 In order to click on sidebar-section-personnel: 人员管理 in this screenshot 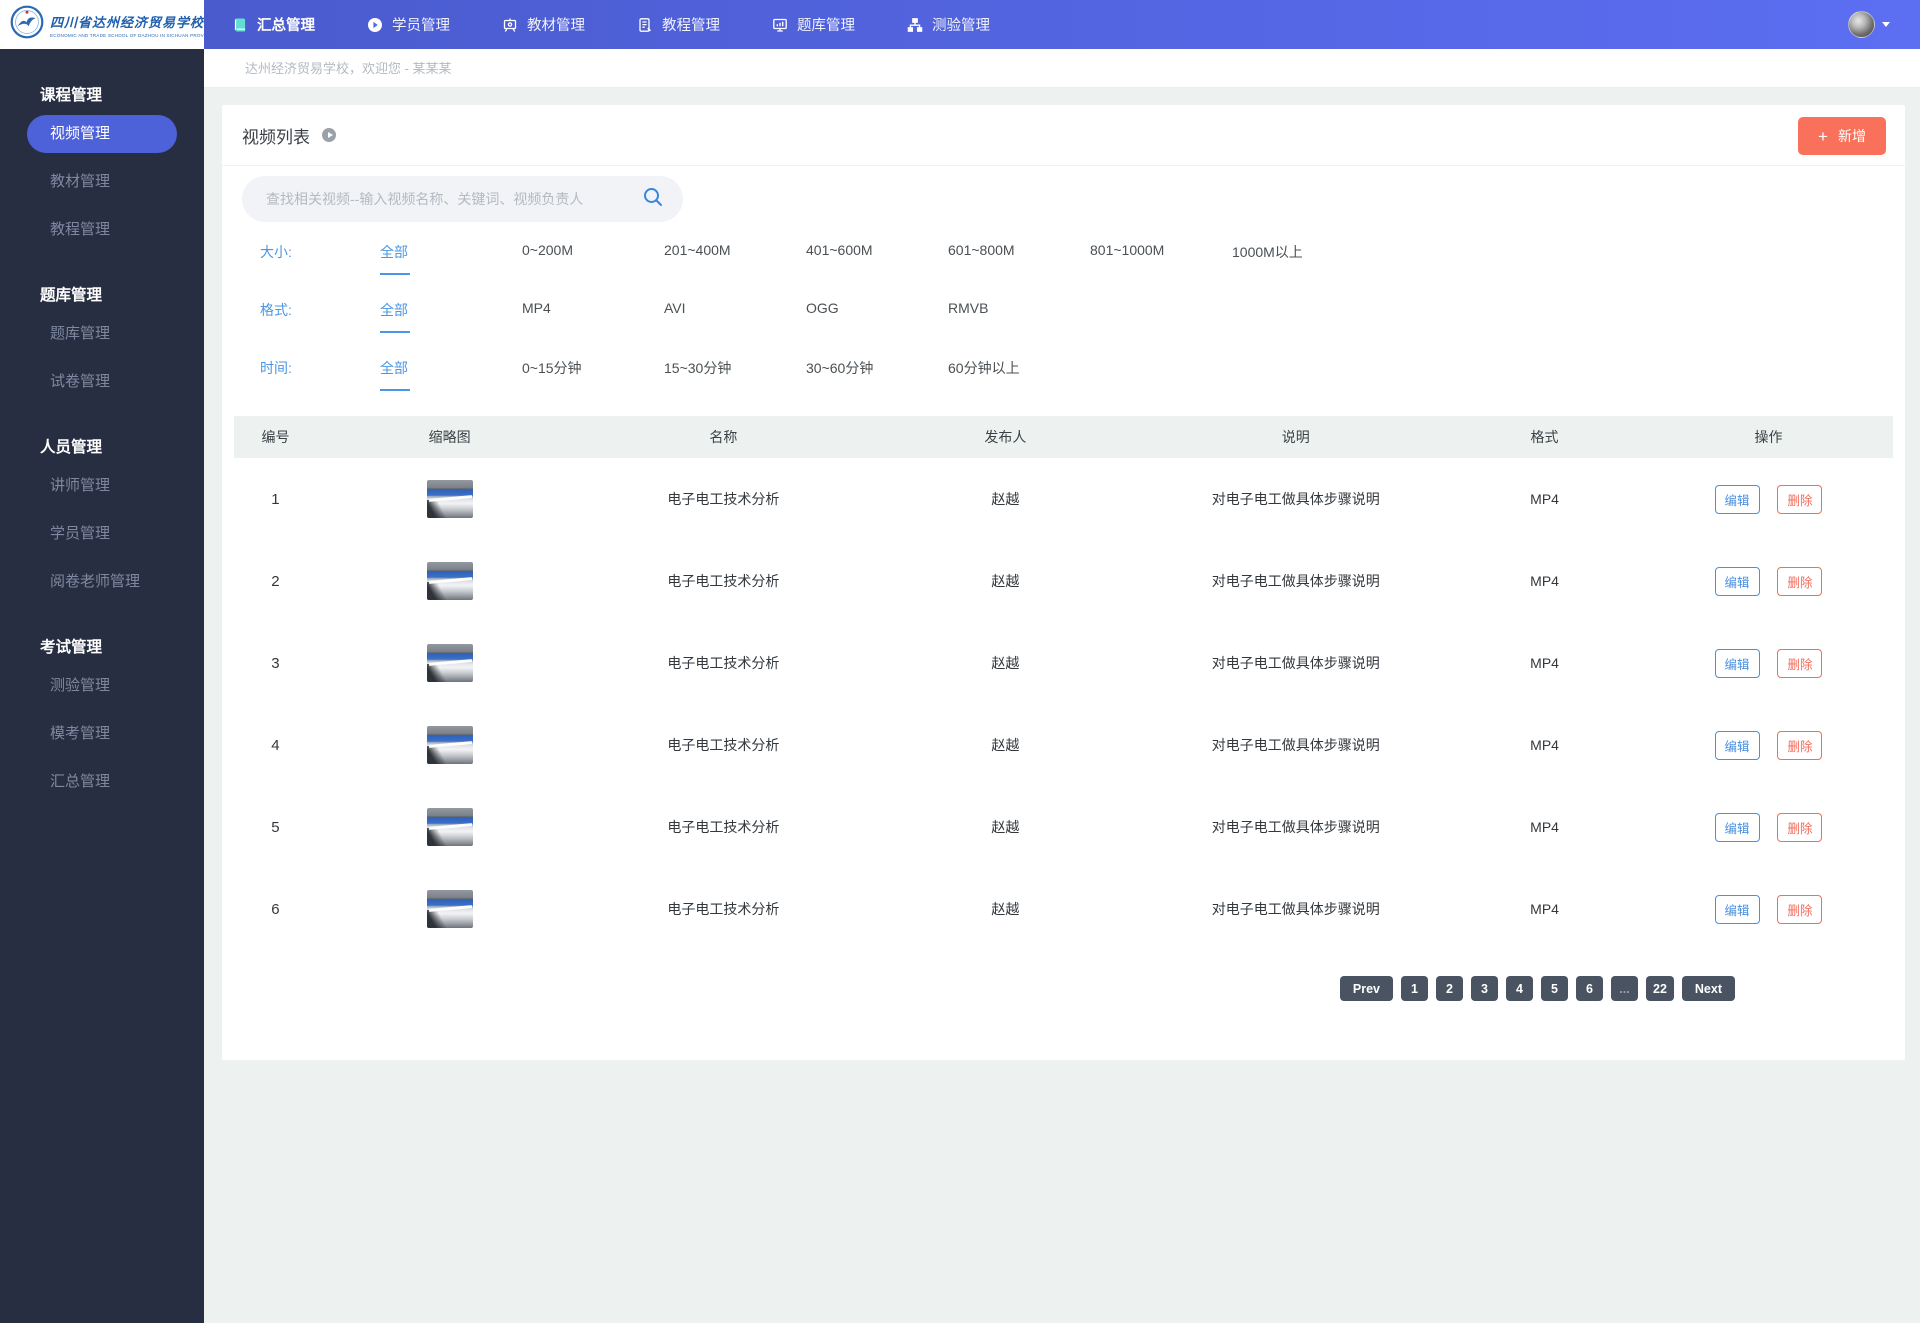, I will do `click(71, 447)`.